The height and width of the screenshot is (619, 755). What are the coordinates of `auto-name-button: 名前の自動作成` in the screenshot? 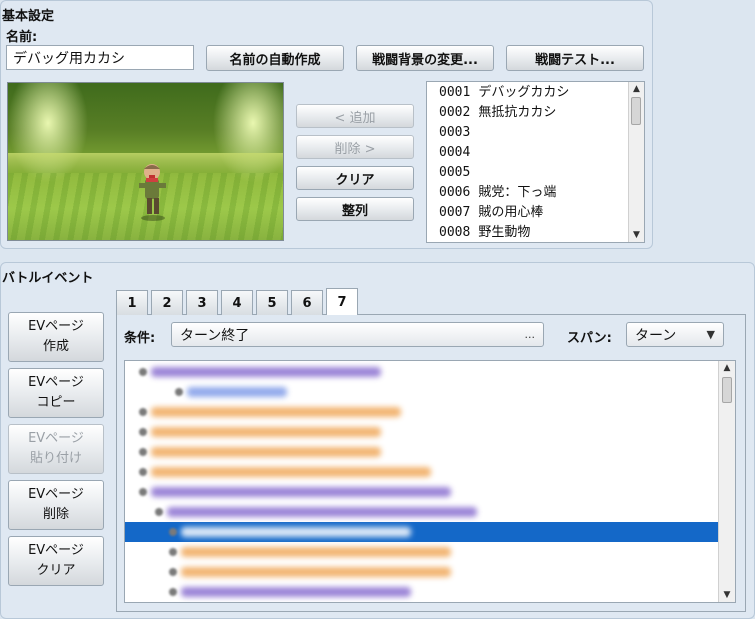 It's located at (275, 58).